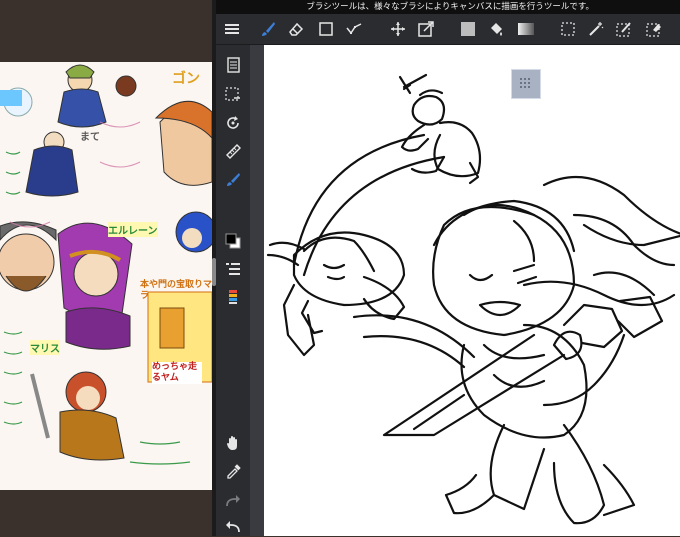  I want to click on layers-button, so click(233, 269).